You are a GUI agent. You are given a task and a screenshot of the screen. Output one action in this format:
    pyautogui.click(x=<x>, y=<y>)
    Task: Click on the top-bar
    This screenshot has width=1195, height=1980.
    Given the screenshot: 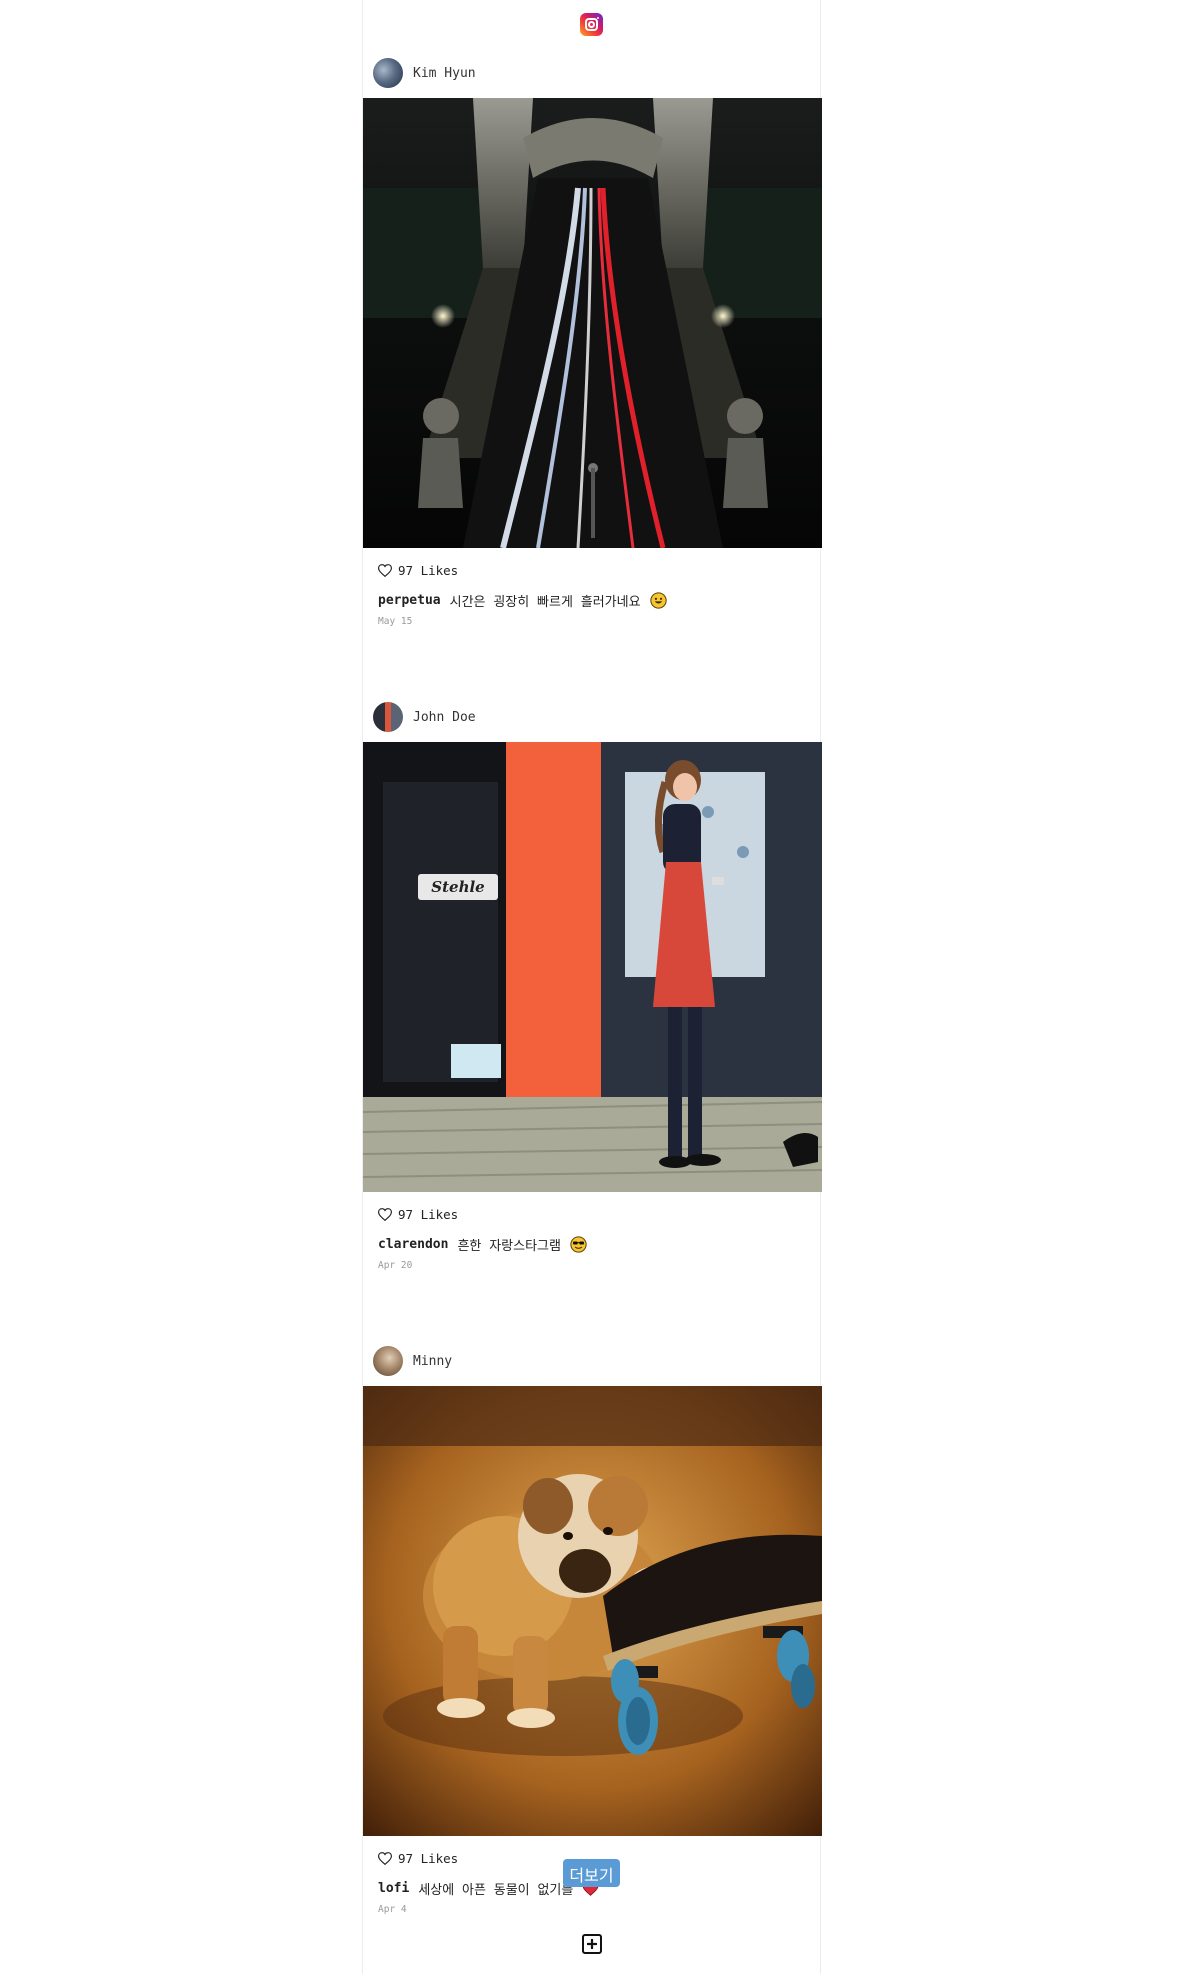 What is the action you would take?
    pyautogui.click(x=591, y=24)
    